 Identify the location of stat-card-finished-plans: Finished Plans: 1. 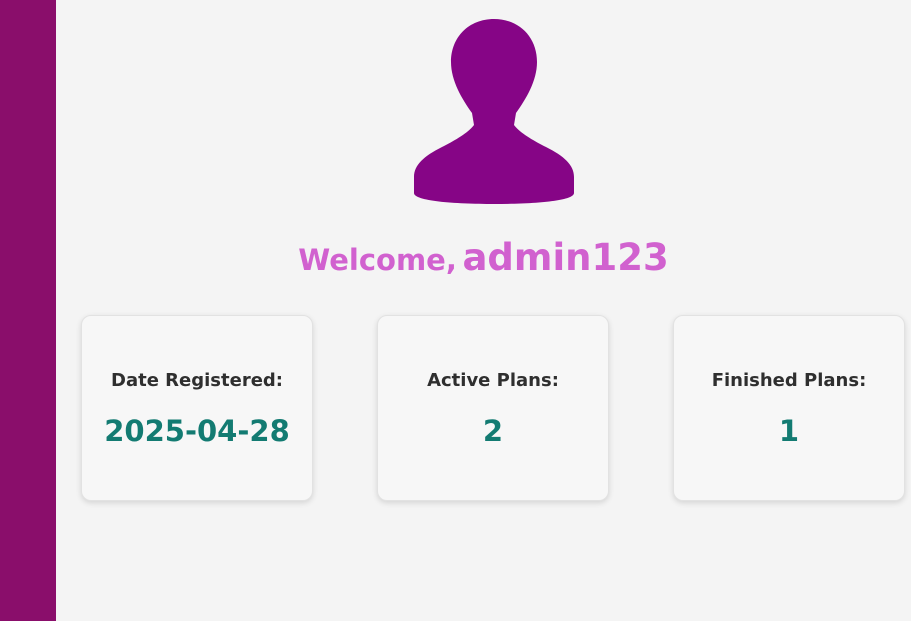
(789, 408).